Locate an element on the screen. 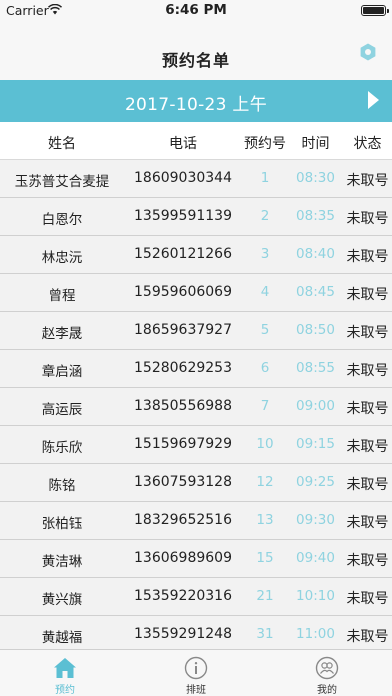 Image resolution: width=392 pixels, height=696 pixels. row-number: 2 is located at coordinates (265, 216).